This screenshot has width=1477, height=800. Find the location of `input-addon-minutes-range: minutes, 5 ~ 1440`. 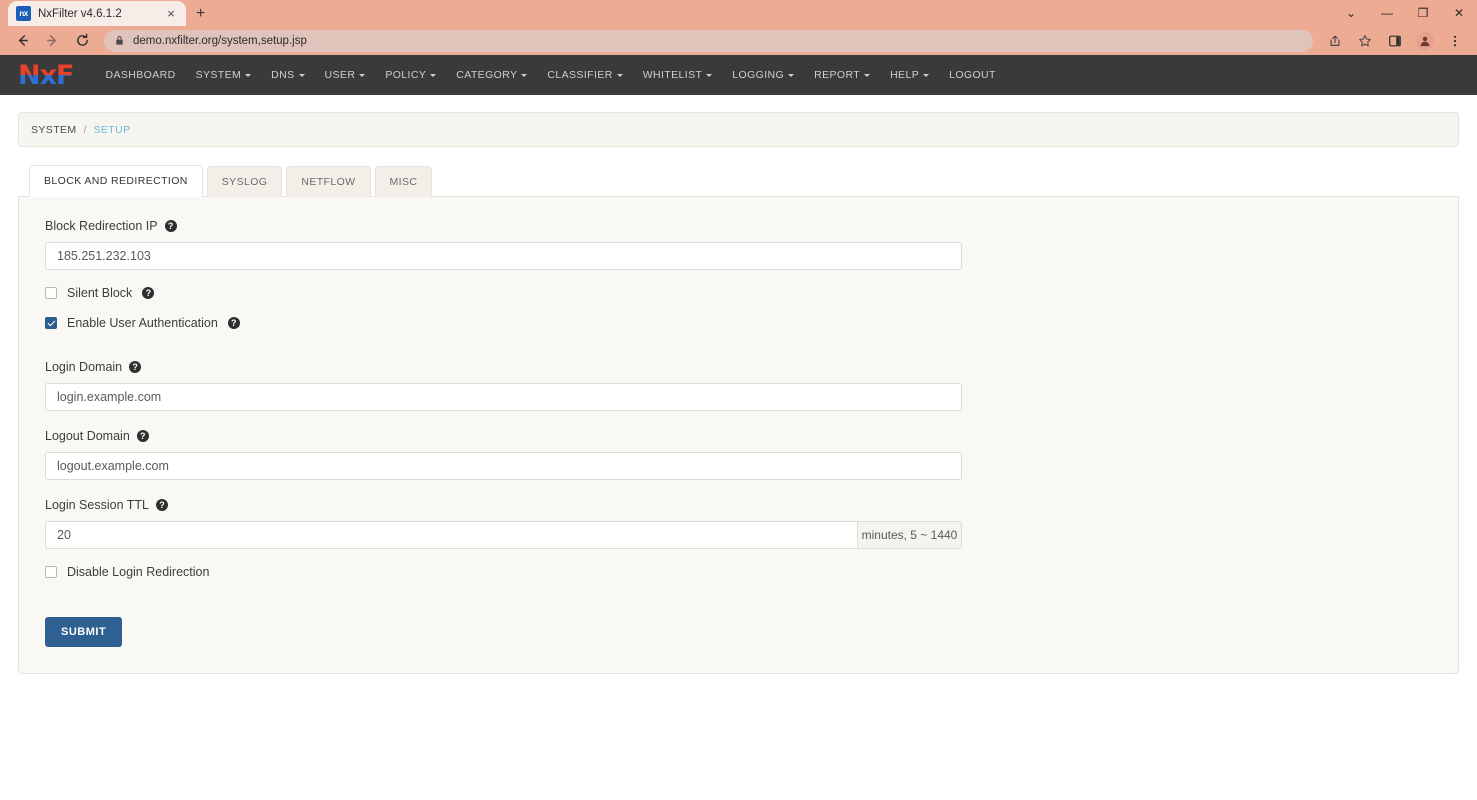

input-addon-minutes-range: minutes, 5 ~ 1440 is located at coordinates (909, 535).